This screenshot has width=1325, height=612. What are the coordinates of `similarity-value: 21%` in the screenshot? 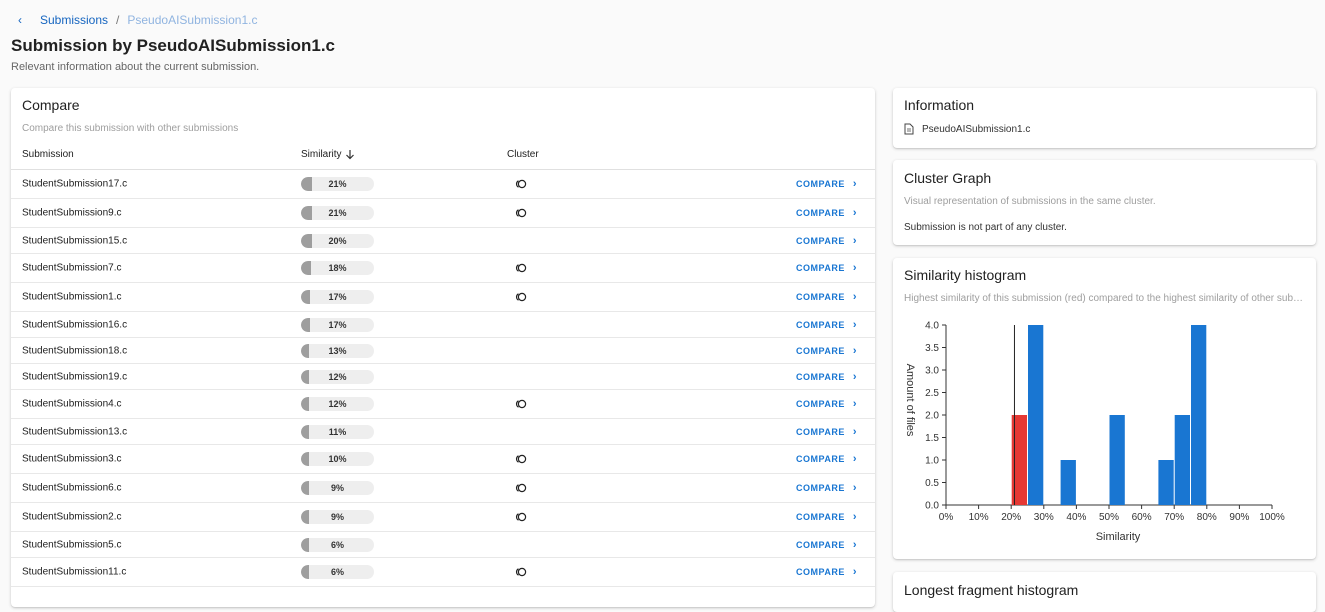 It's located at (337, 213).